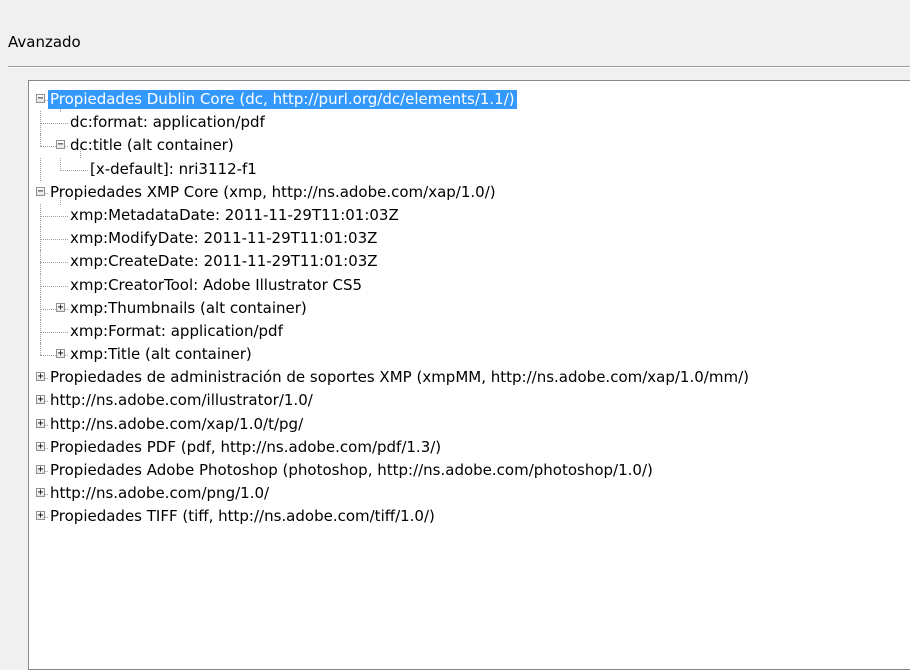  Describe the element at coordinates (176, 424) in the screenshot. I see `tree-node-label: http://ns.adobe.com/xap/1.0/t/pg/` at that location.